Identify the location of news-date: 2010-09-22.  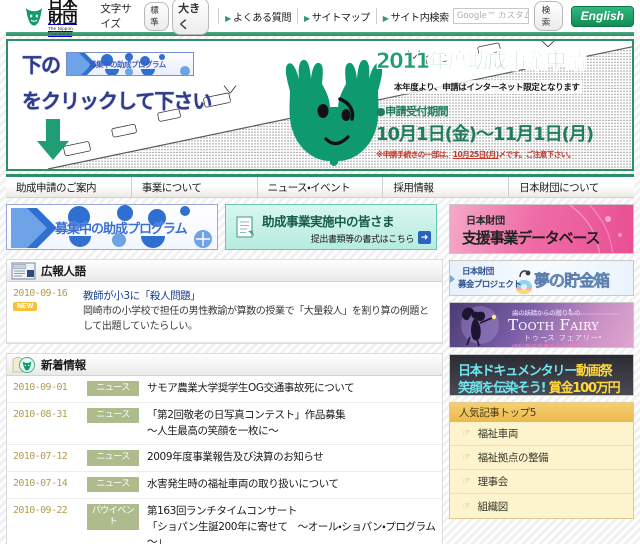
(40, 510).